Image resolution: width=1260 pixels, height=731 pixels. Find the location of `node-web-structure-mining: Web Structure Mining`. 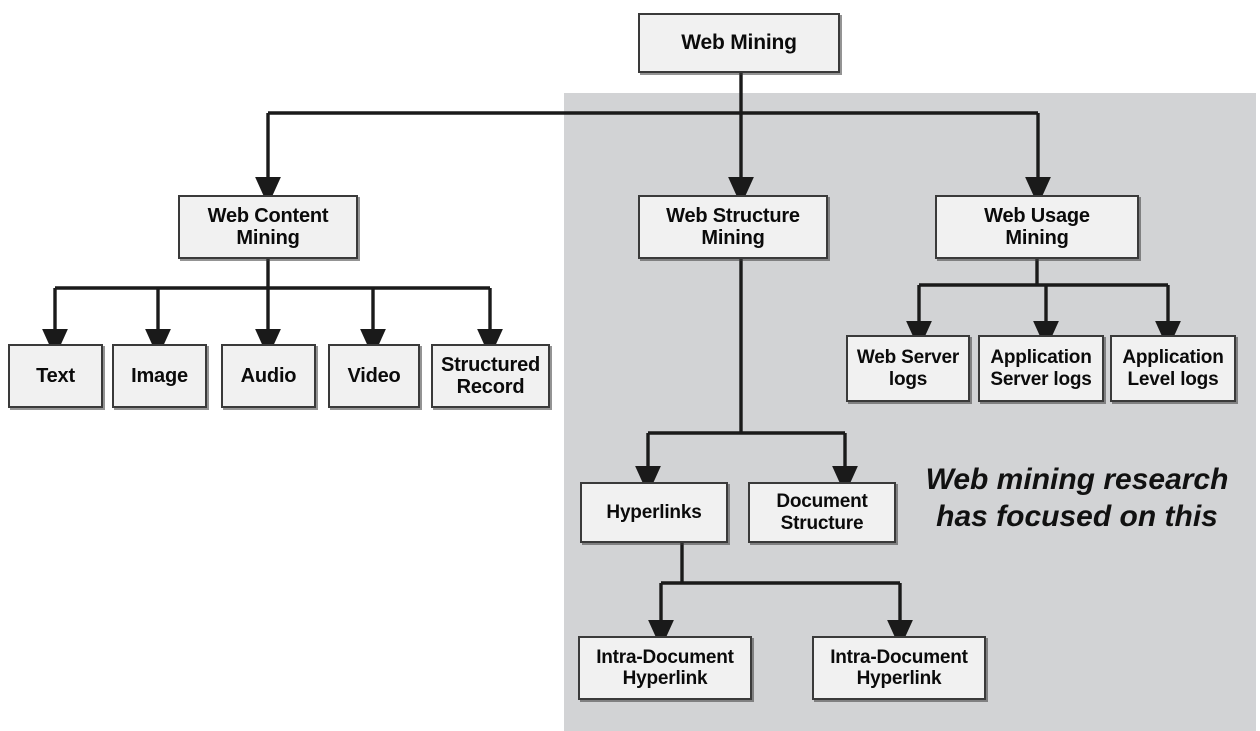

node-web-structure-mining: Web Structure Mining is located at coordinates (733, 227).